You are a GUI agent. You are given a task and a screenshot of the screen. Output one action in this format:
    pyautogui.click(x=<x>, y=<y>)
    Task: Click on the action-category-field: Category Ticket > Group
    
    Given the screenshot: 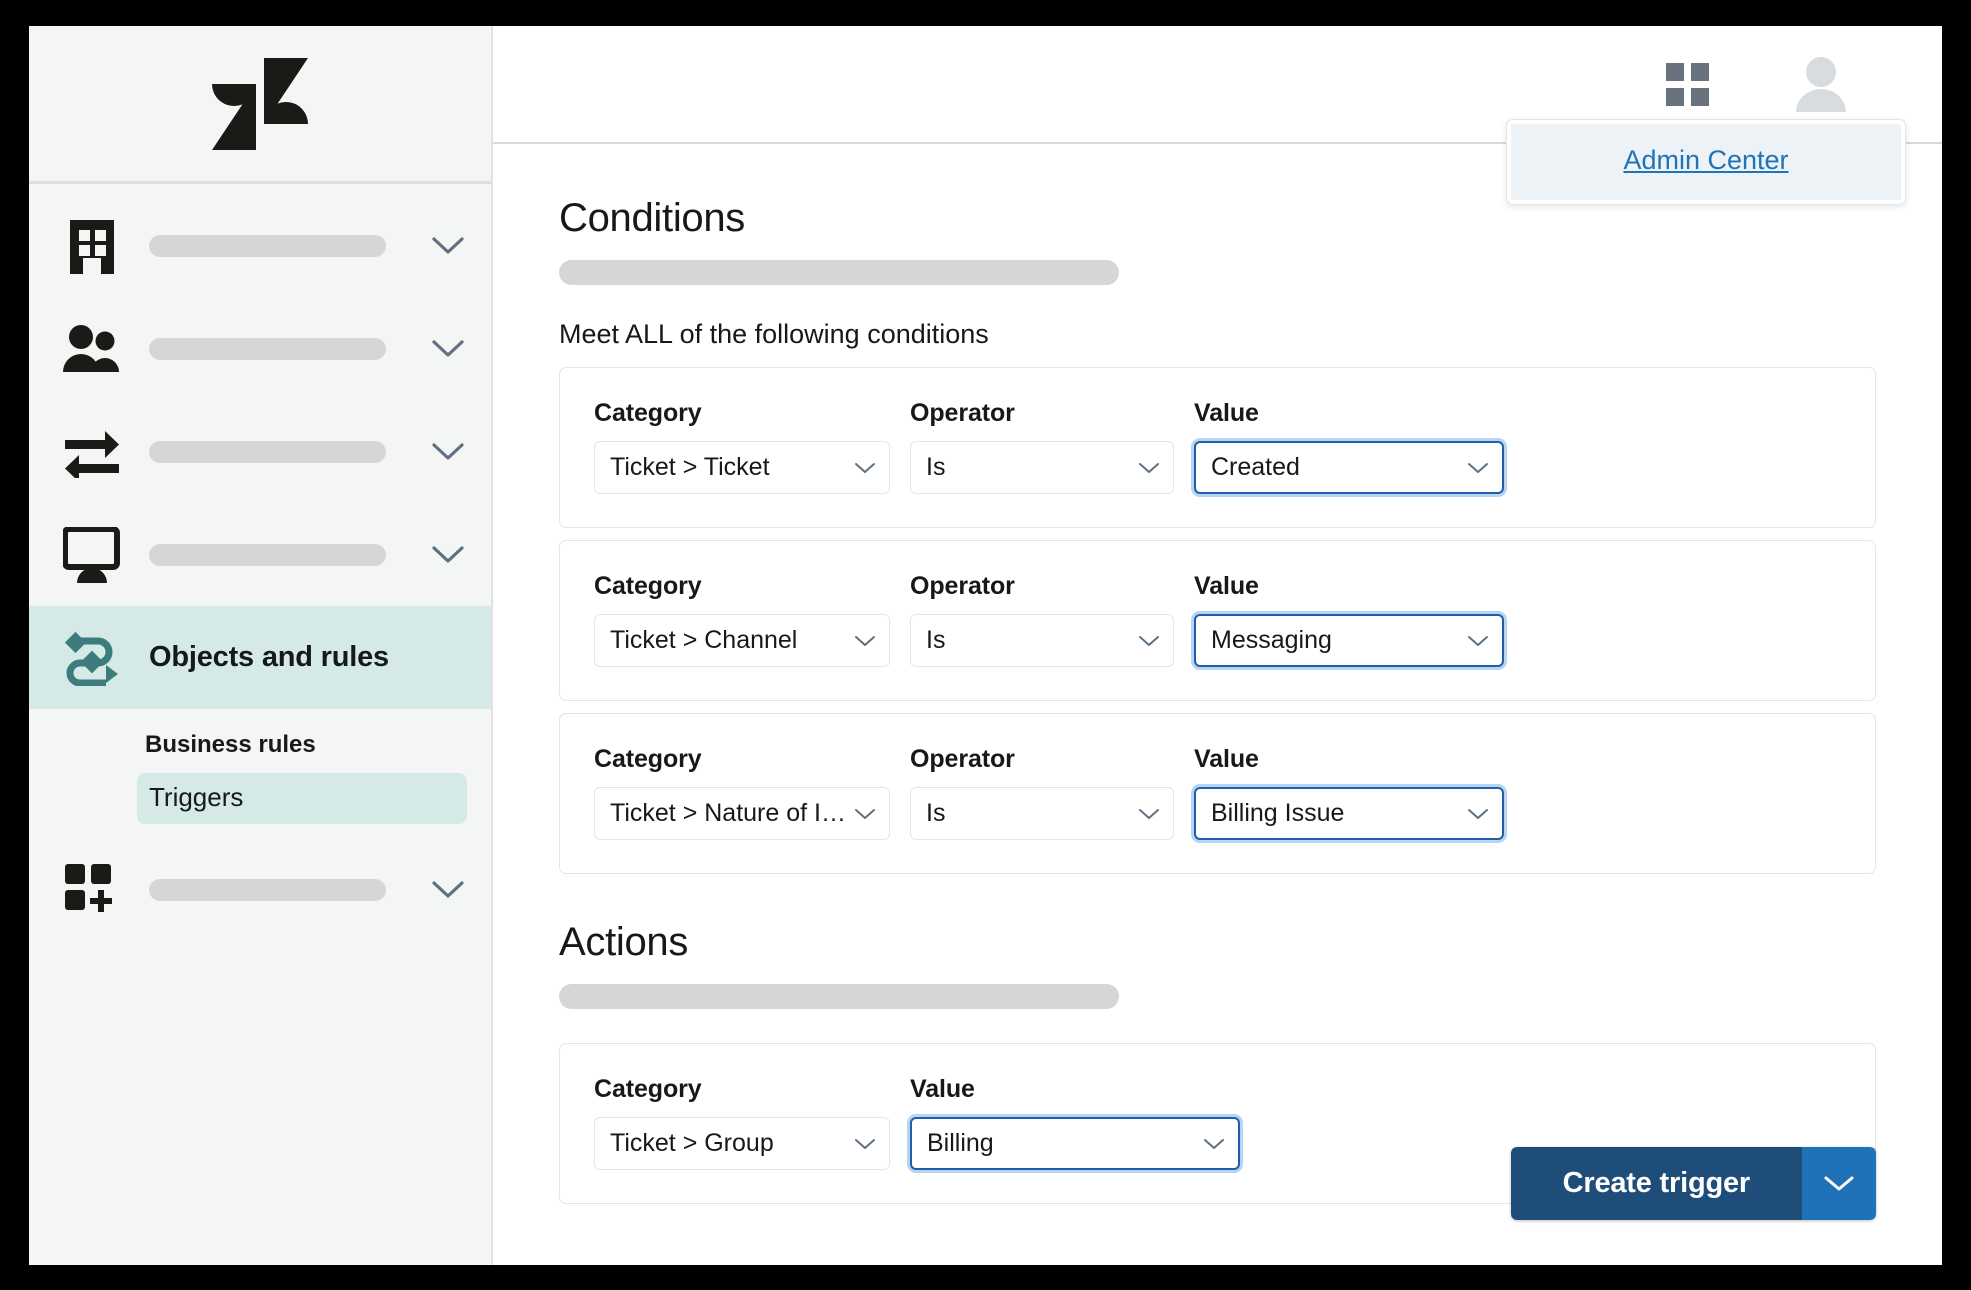 What is the action you would take?
    pyautogui.click(x=742, y=1122)
    